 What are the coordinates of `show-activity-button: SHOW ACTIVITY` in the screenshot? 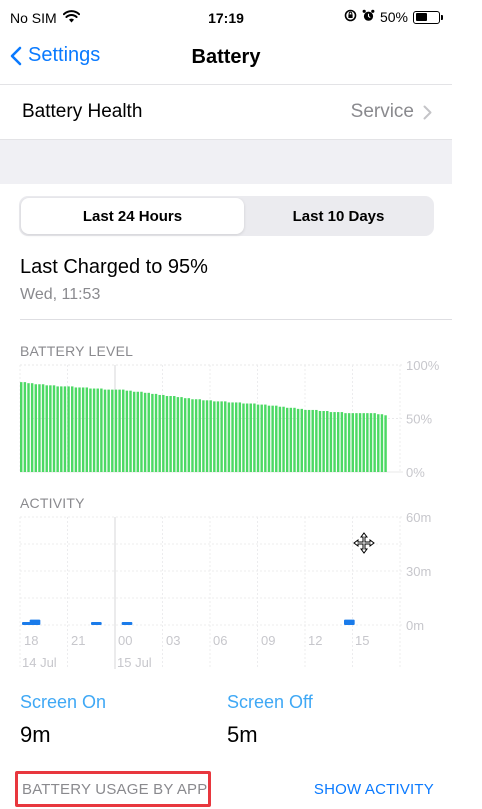 It's located at (374, 789).